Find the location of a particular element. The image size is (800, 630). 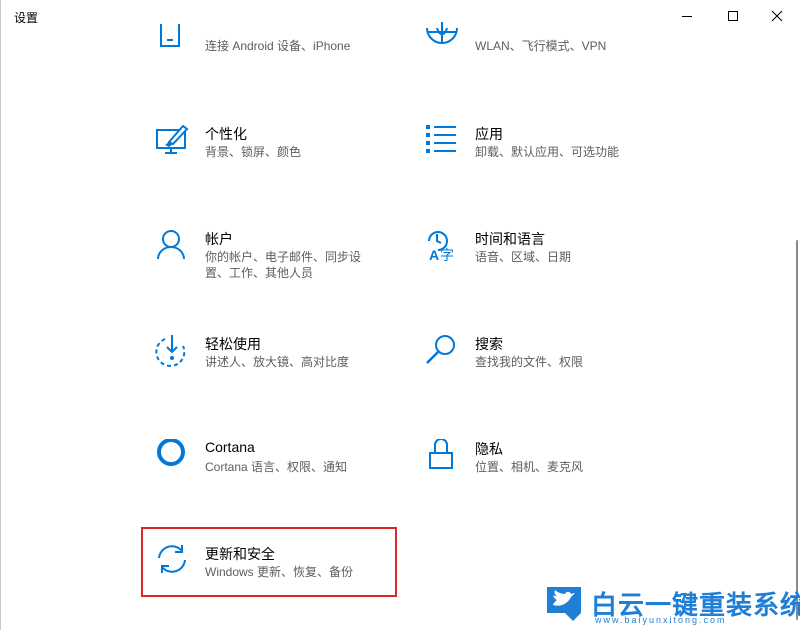

tile-network-desc: WLAN、飞行模式、VPN is located at coordinates (541, 46).